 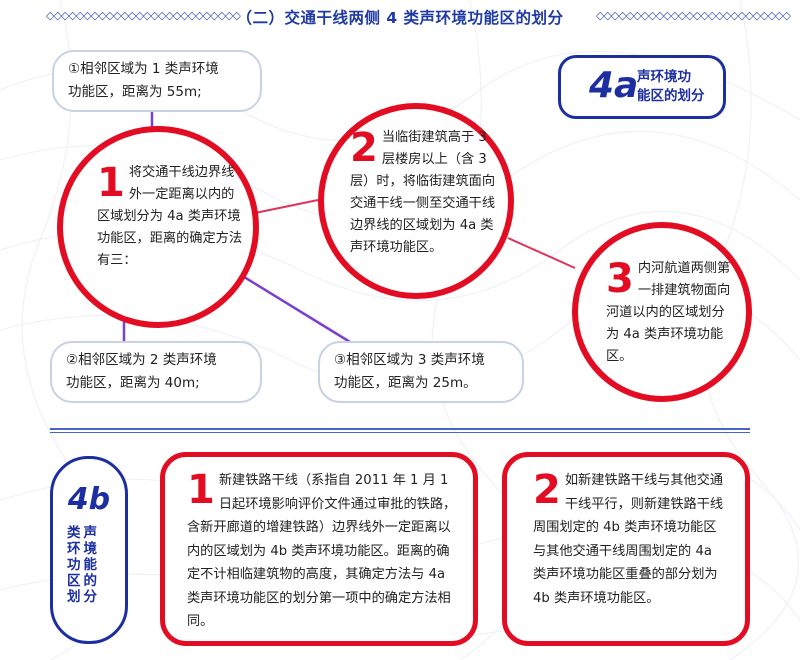 What do you see at coordinates (111, 183) in the screenshot?
I see `circle-1-number: 1` at bounding box center [111, 183].